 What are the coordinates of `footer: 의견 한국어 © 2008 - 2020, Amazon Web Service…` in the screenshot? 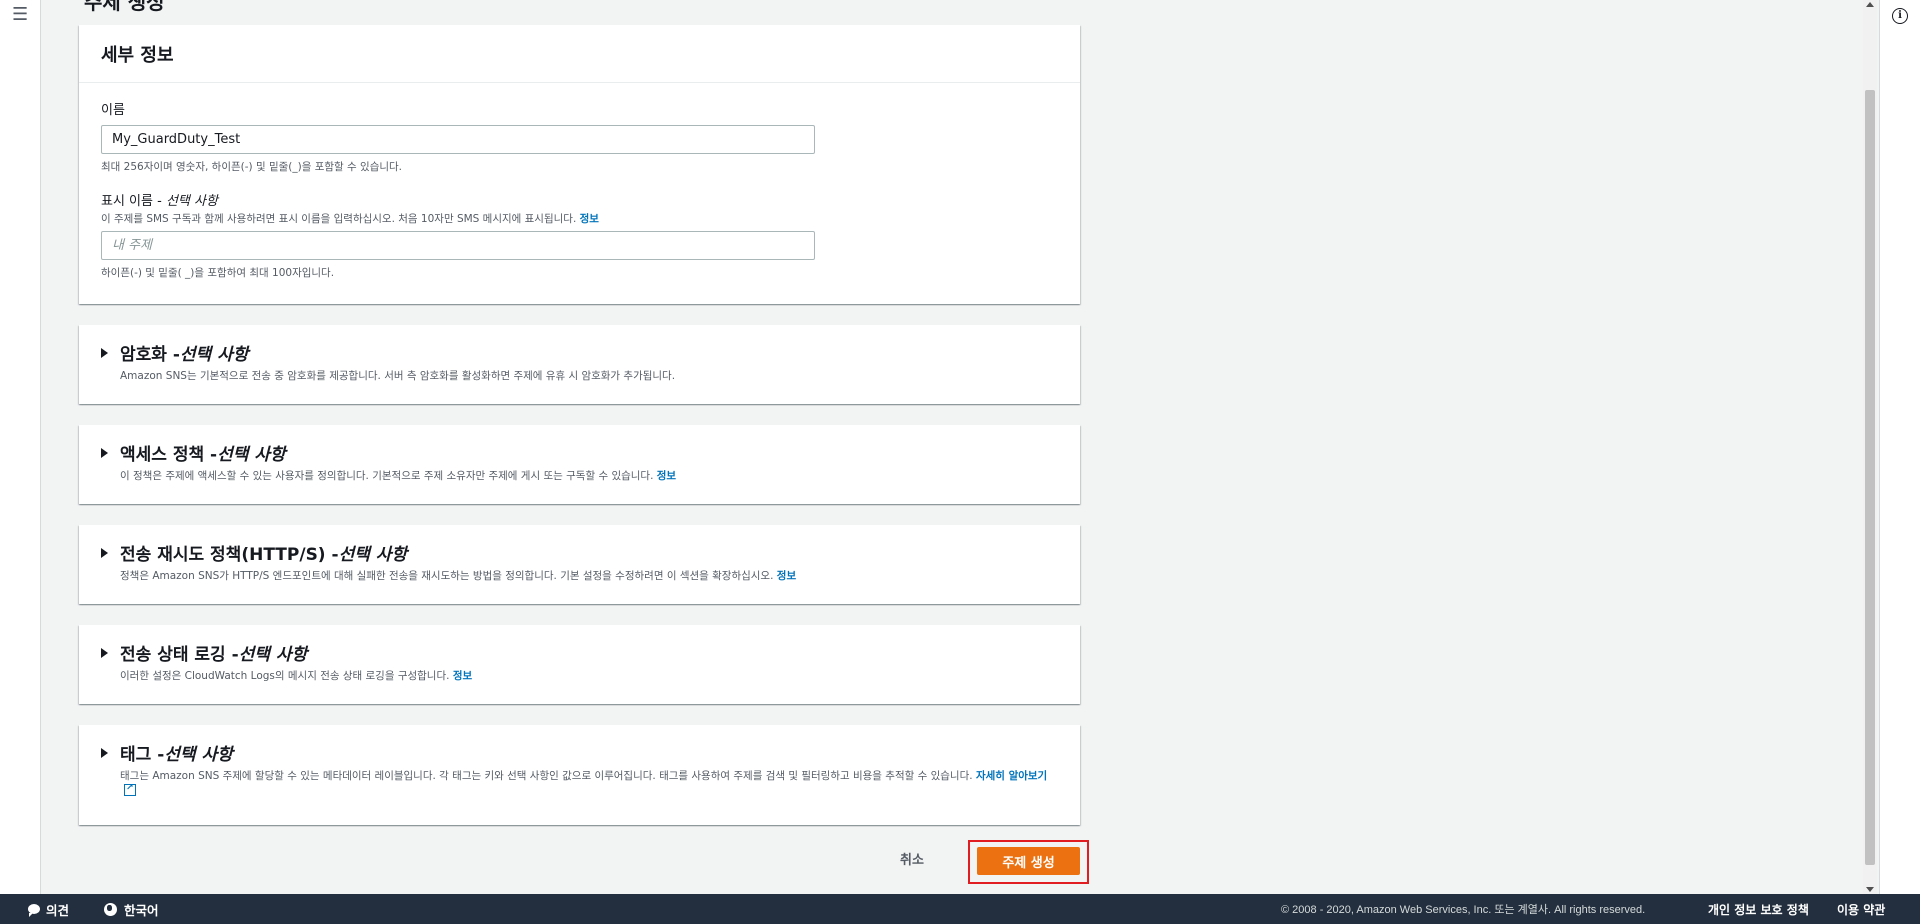 It's located at (960, 909).